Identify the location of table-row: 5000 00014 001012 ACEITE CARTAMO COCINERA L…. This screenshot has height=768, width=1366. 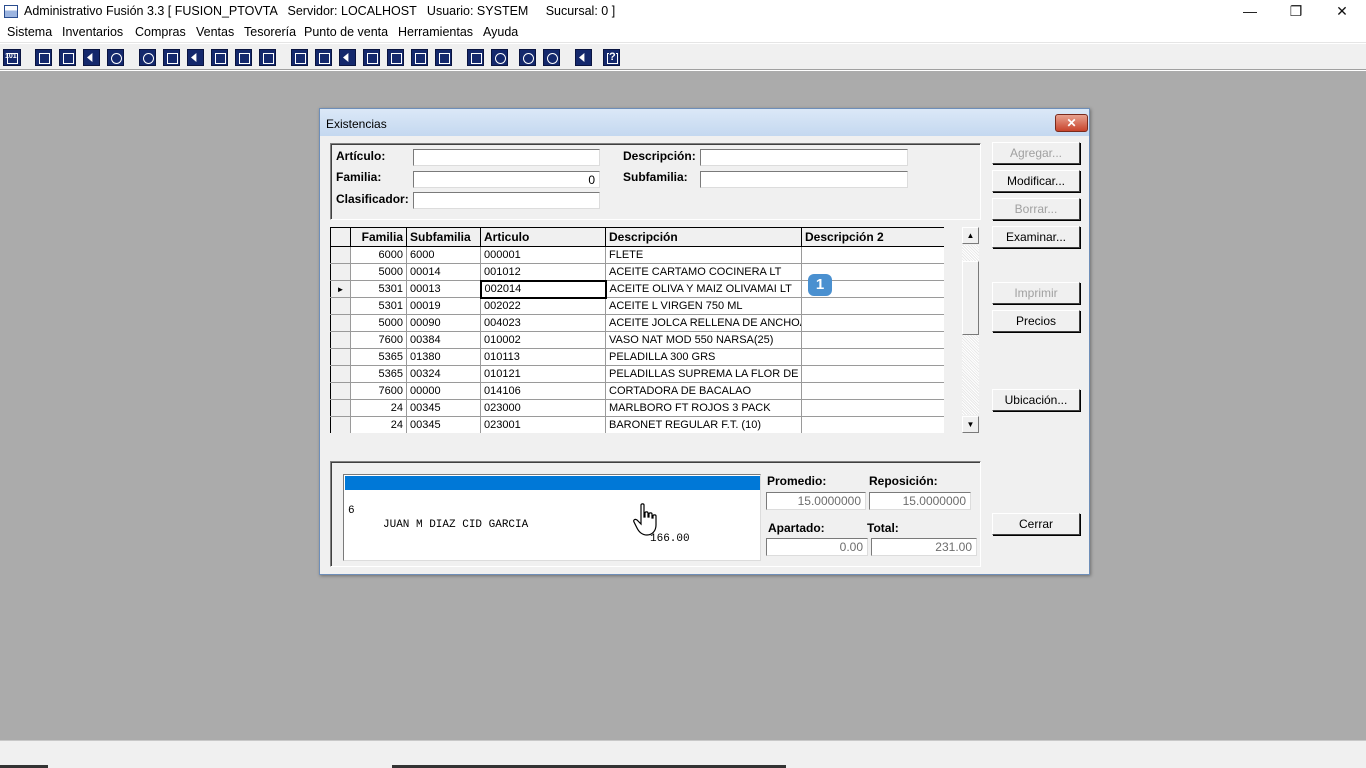
(637, 272).